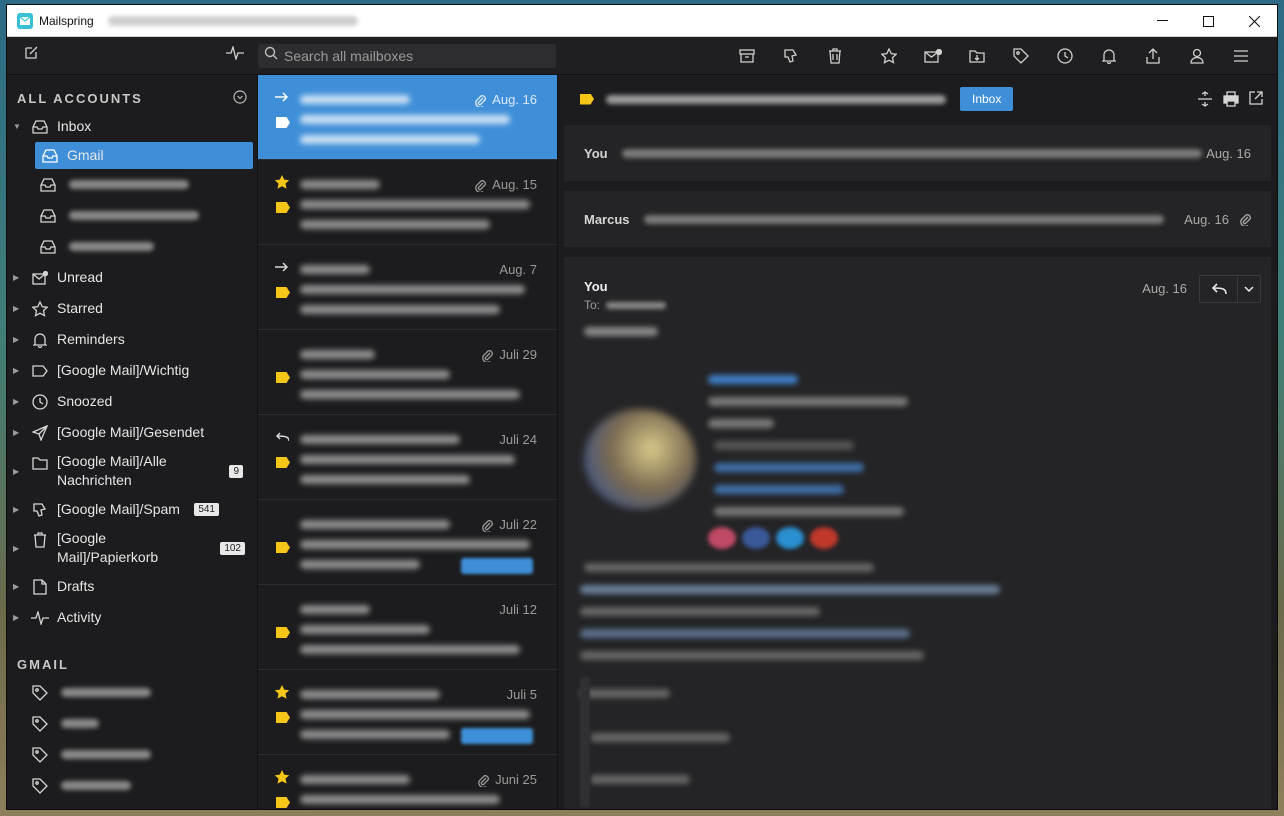 This screenshot has width=1284, height=816. Describe the element at coordinates (132, 471) in the screenshot. I see `sidebar-item-alle-nachrichten: ▶ [Google Mail]/Alle Nachrichten 9` at that location.